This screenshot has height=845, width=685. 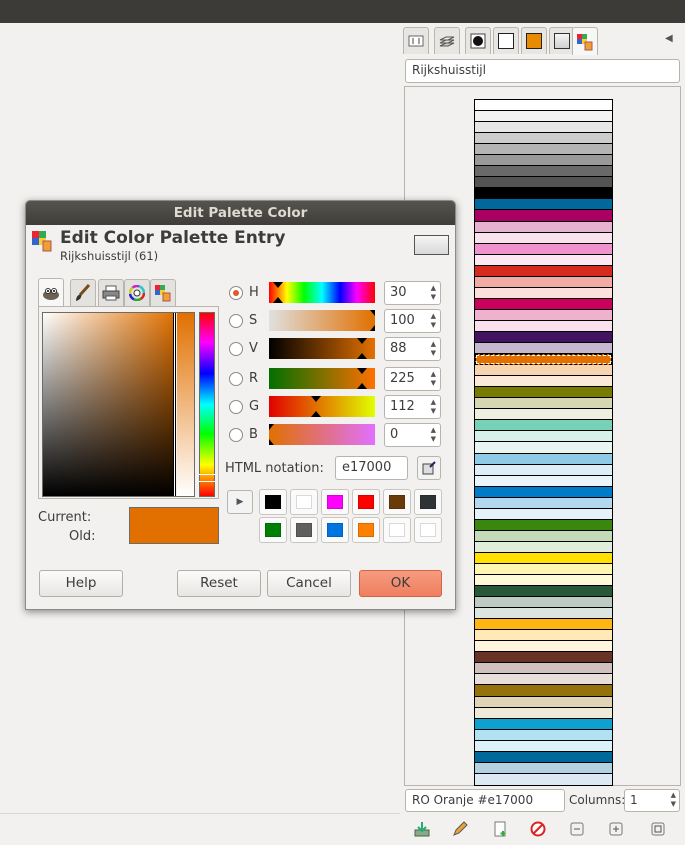 I want to click on channel-radio-v, so click(x=236, y=349).